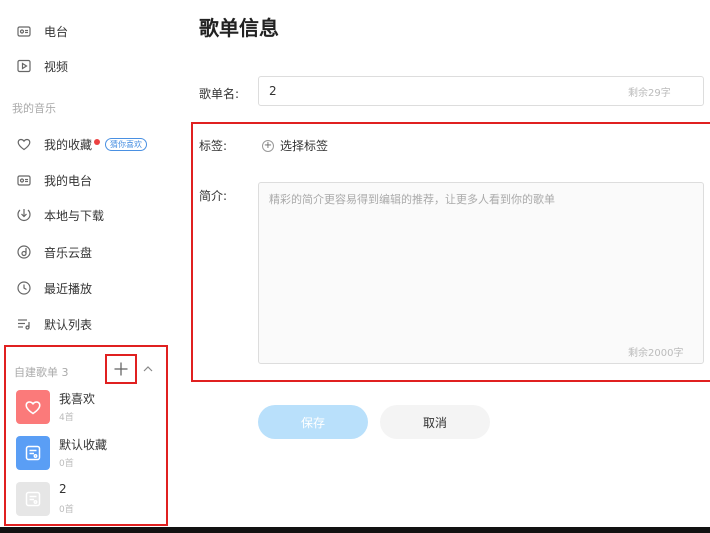  What do you see at coordinates (313, 422) in the screenshot?
I see `save-button: 保存` at bounding box center [313, 422].